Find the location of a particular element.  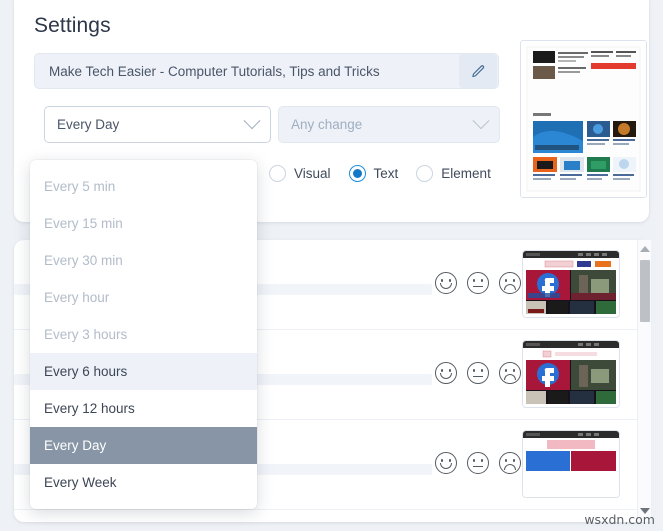

watermark: wsxdn.com is located at coordinates (619, 519).